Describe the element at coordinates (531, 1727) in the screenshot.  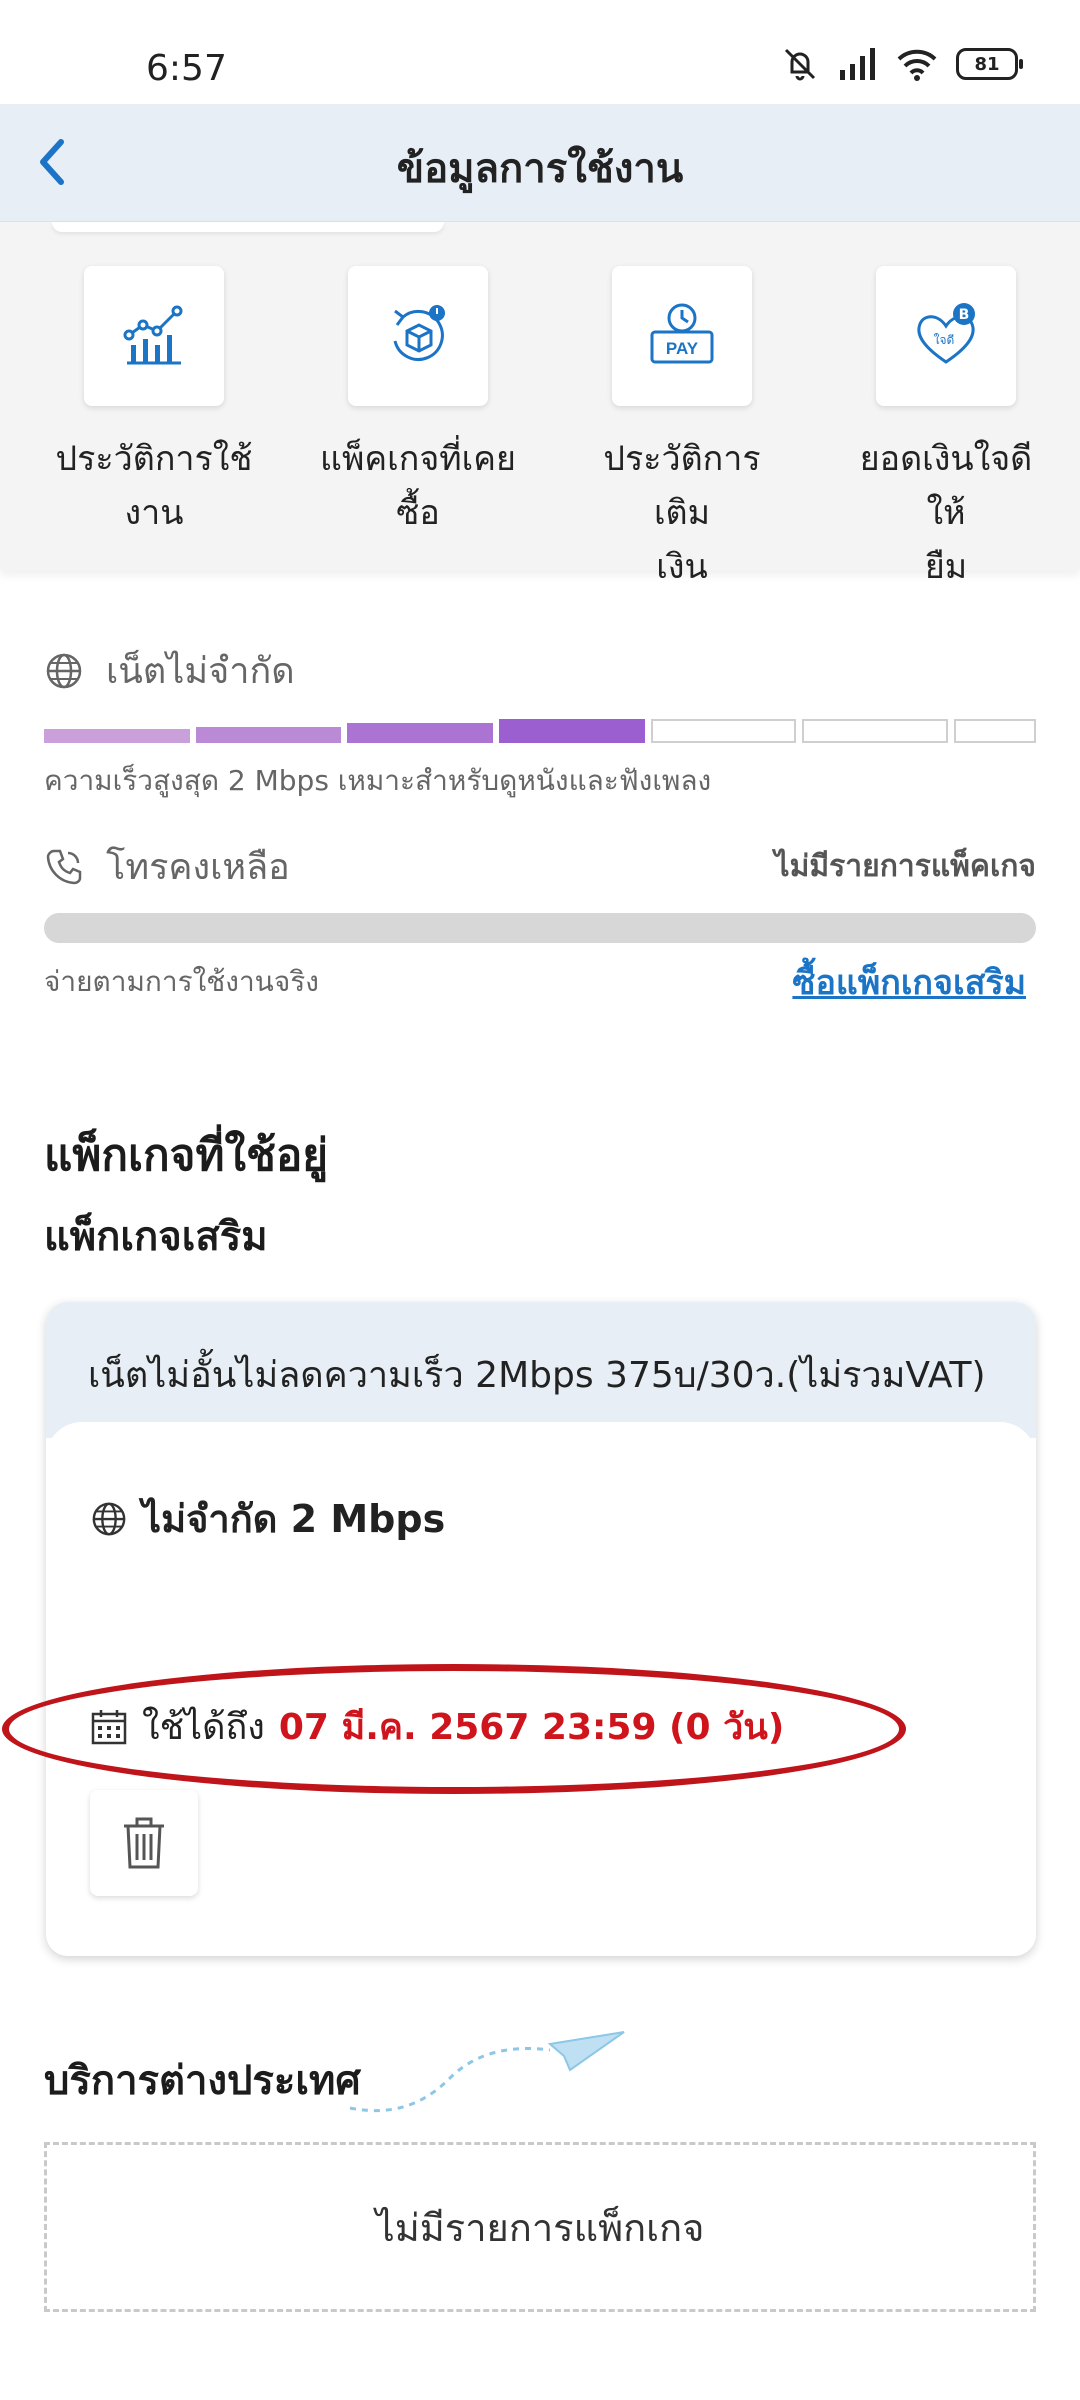
I see `package-valid-date: 07 มี.ค. 2567 23:59 (0 วัน)` at that location.